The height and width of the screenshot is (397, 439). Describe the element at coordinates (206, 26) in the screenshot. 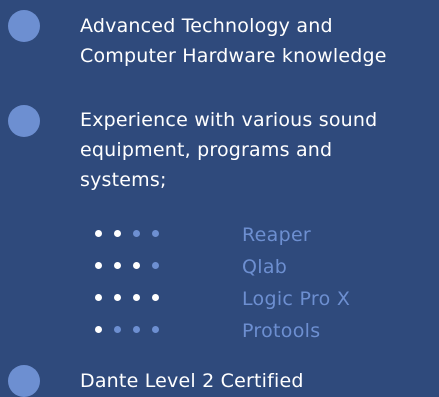

I see `bullet-text-line: Advanced Technology and` at that location.